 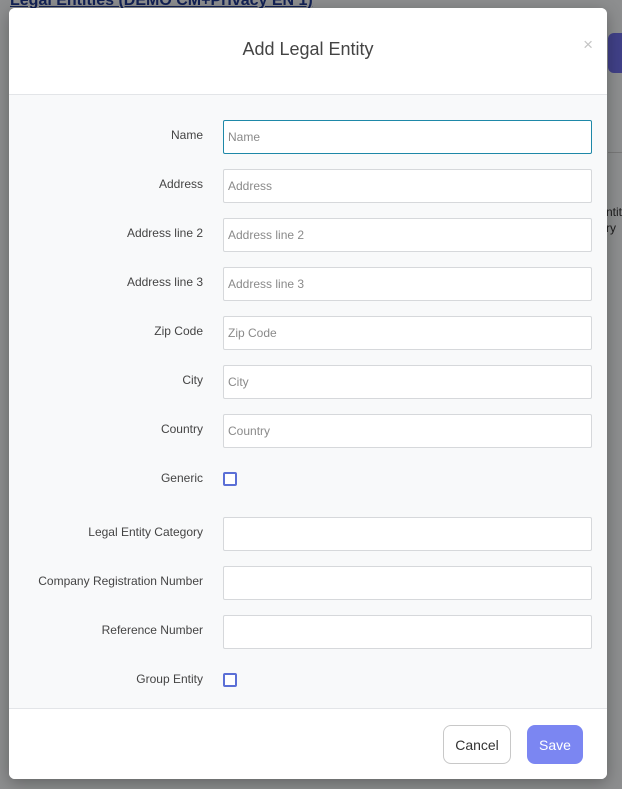 I want to click on address-line-2-input, so click(x=407, y=235).